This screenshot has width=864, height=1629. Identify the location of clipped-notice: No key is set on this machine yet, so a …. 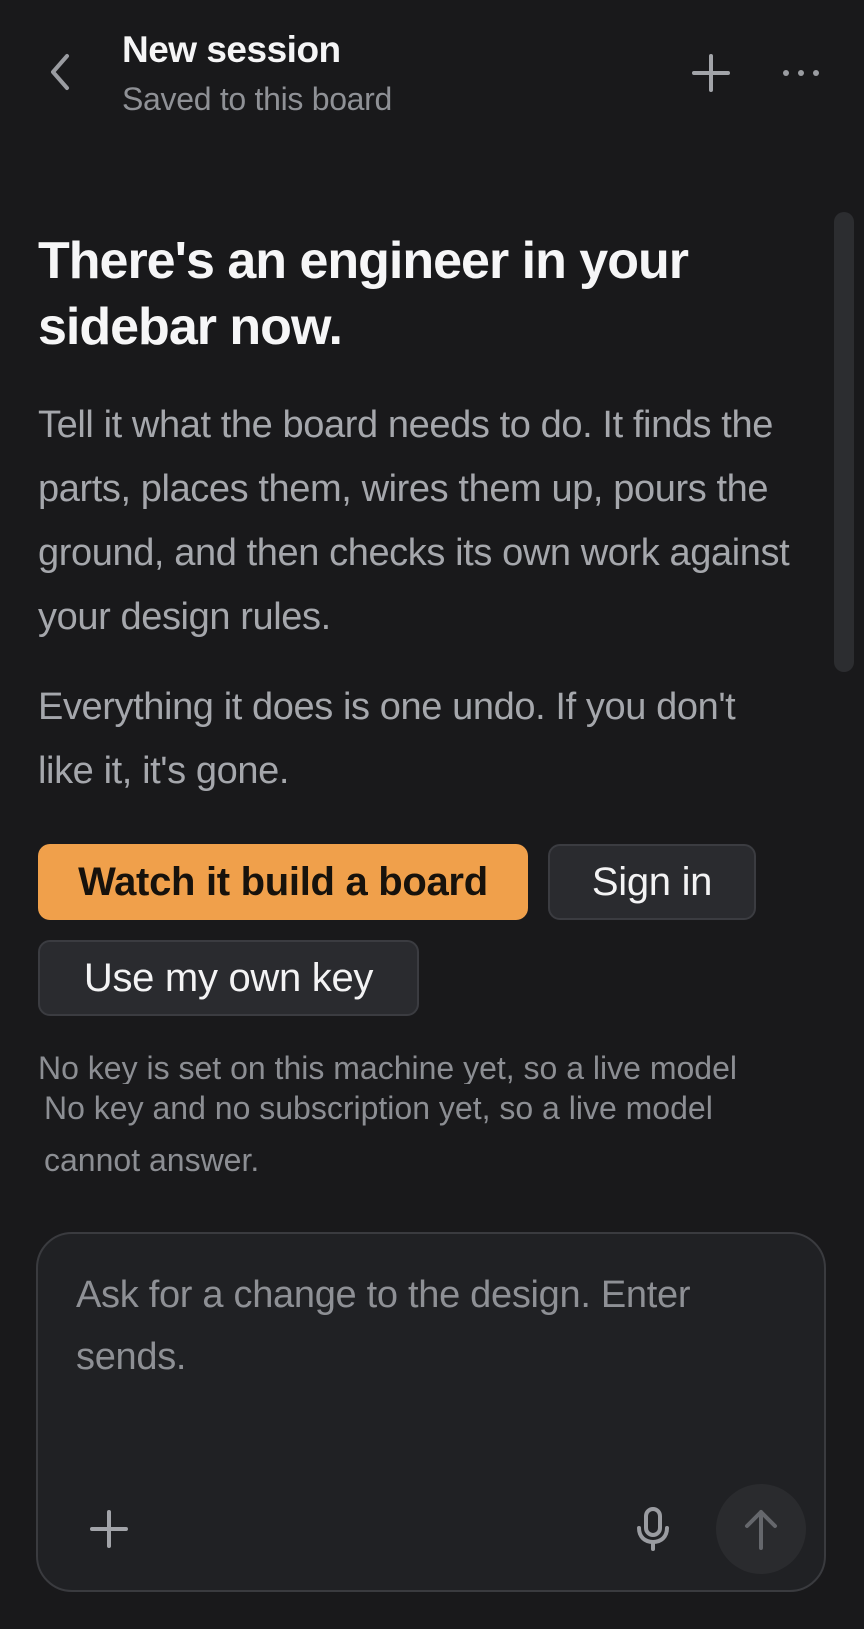
(387, 1067).